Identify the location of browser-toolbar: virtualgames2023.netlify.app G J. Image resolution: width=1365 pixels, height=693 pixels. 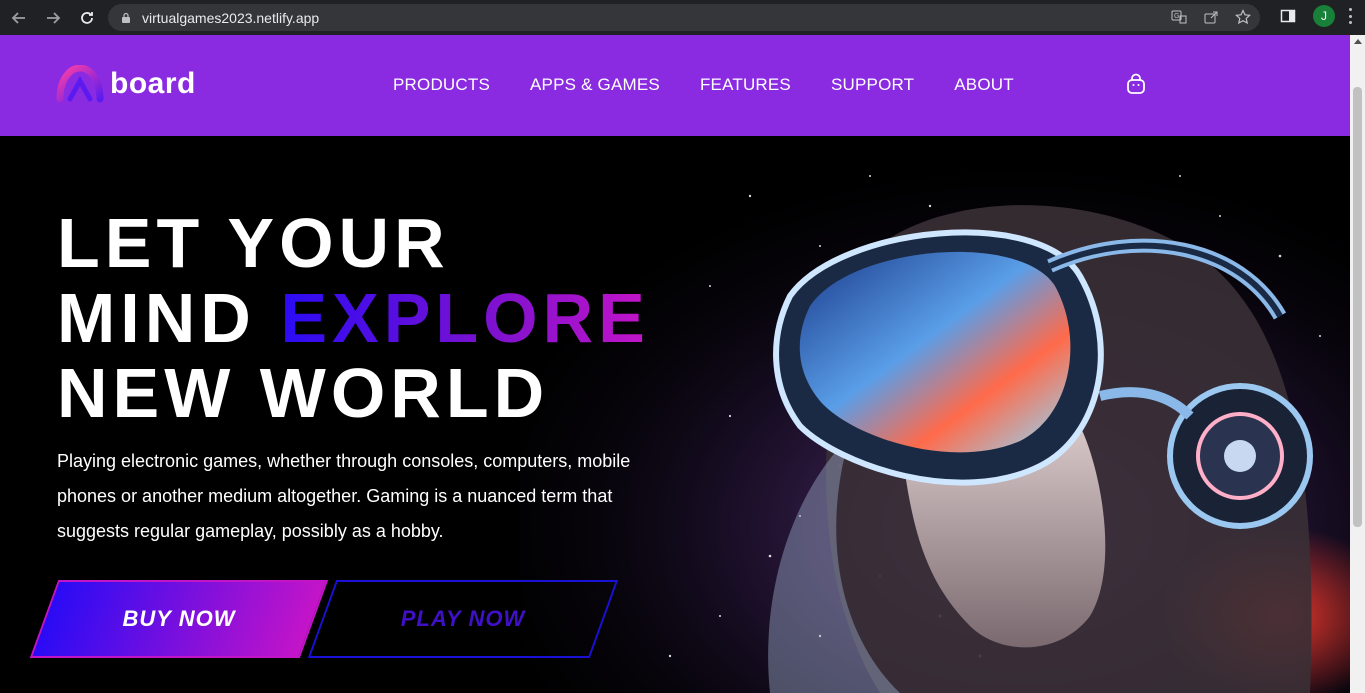
(682, 17).